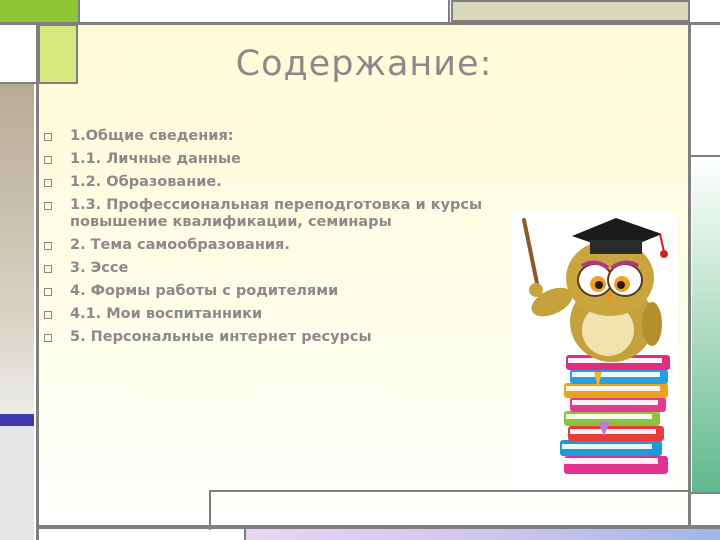 This screenshot has height=540, width=720. What do you see at coordinates (17, 483) in the screenshot?
I see `left-gray-column` at bounding box center [17, 483].